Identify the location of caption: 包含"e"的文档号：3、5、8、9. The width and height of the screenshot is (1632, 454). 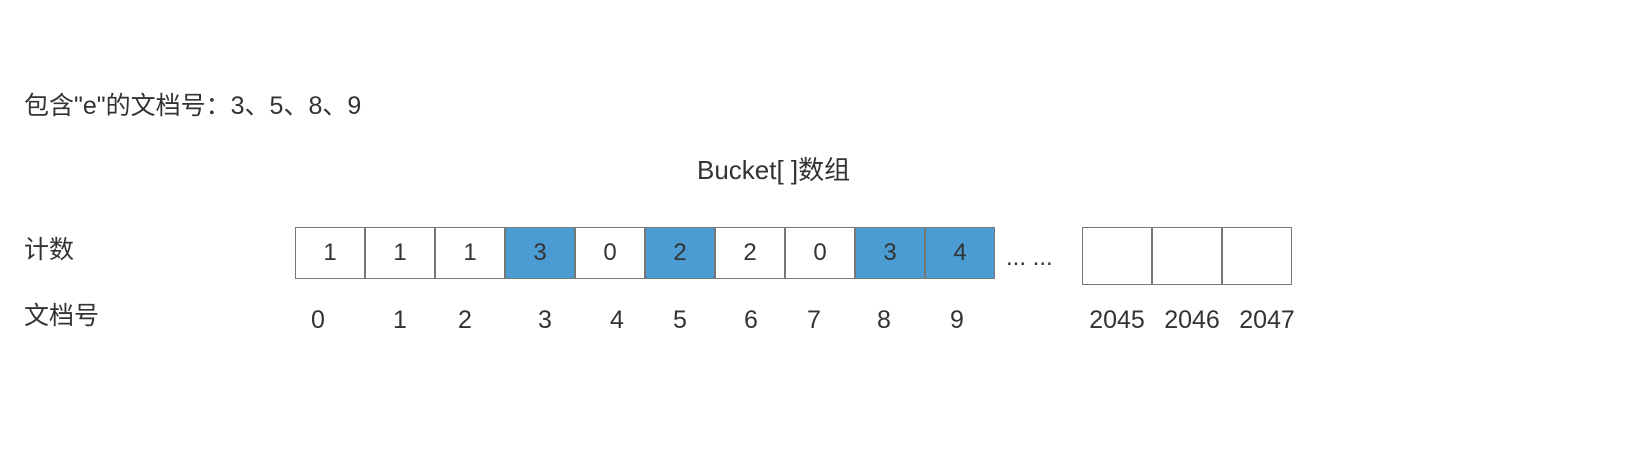
(193, 106).